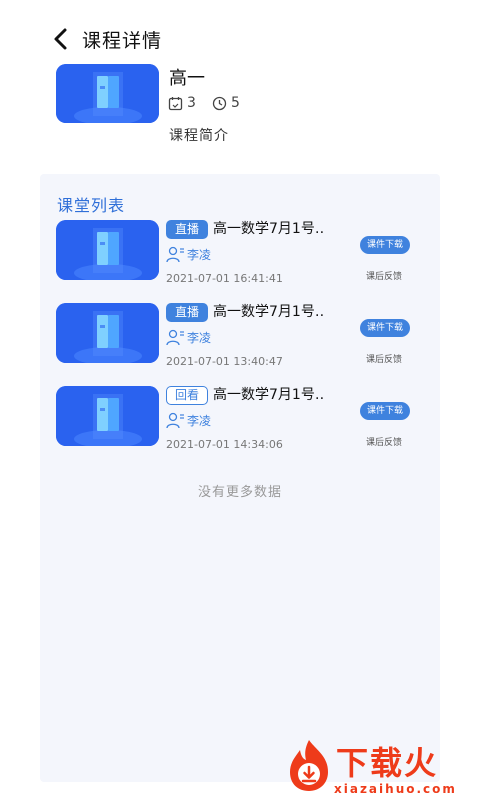 The image size is (480, 800). Describe the element at coordinates (191, 103) in the screenshot. I see `lesson-count-value: 3` at that location.